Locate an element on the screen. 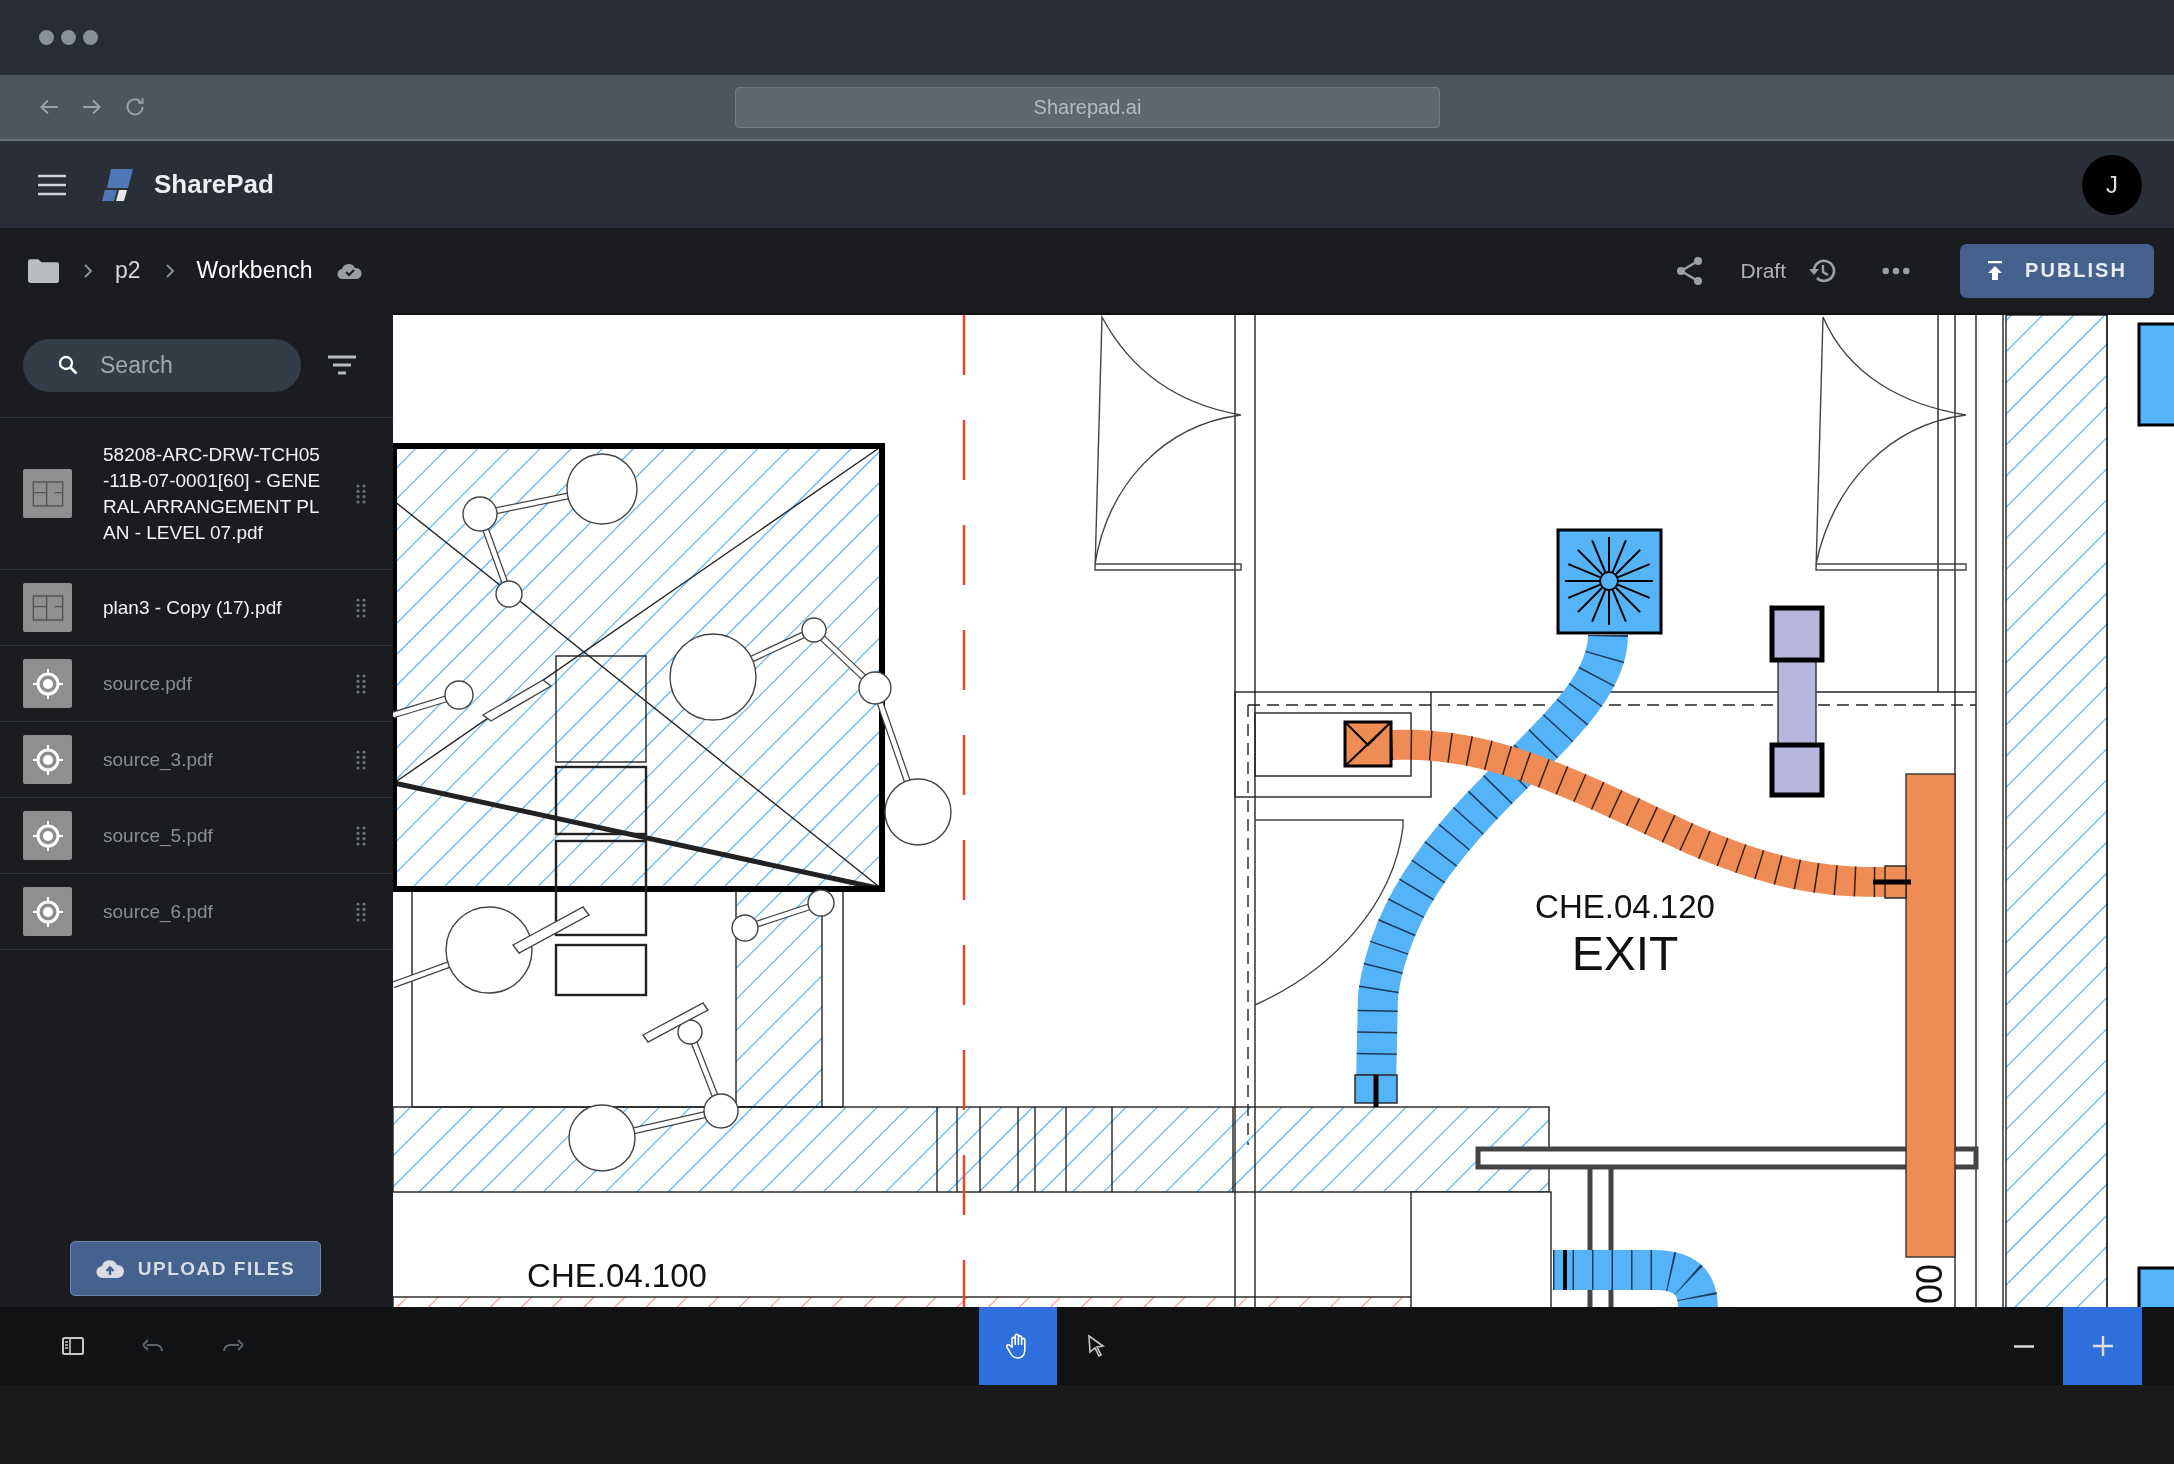  file-list-item: 58208-ARC-DRW-TCH05-11B-07-0001[60] - GENERAL ARRANGEMENT PLAN - LEVEL 07.pdf is located at coordinates (196, 494).